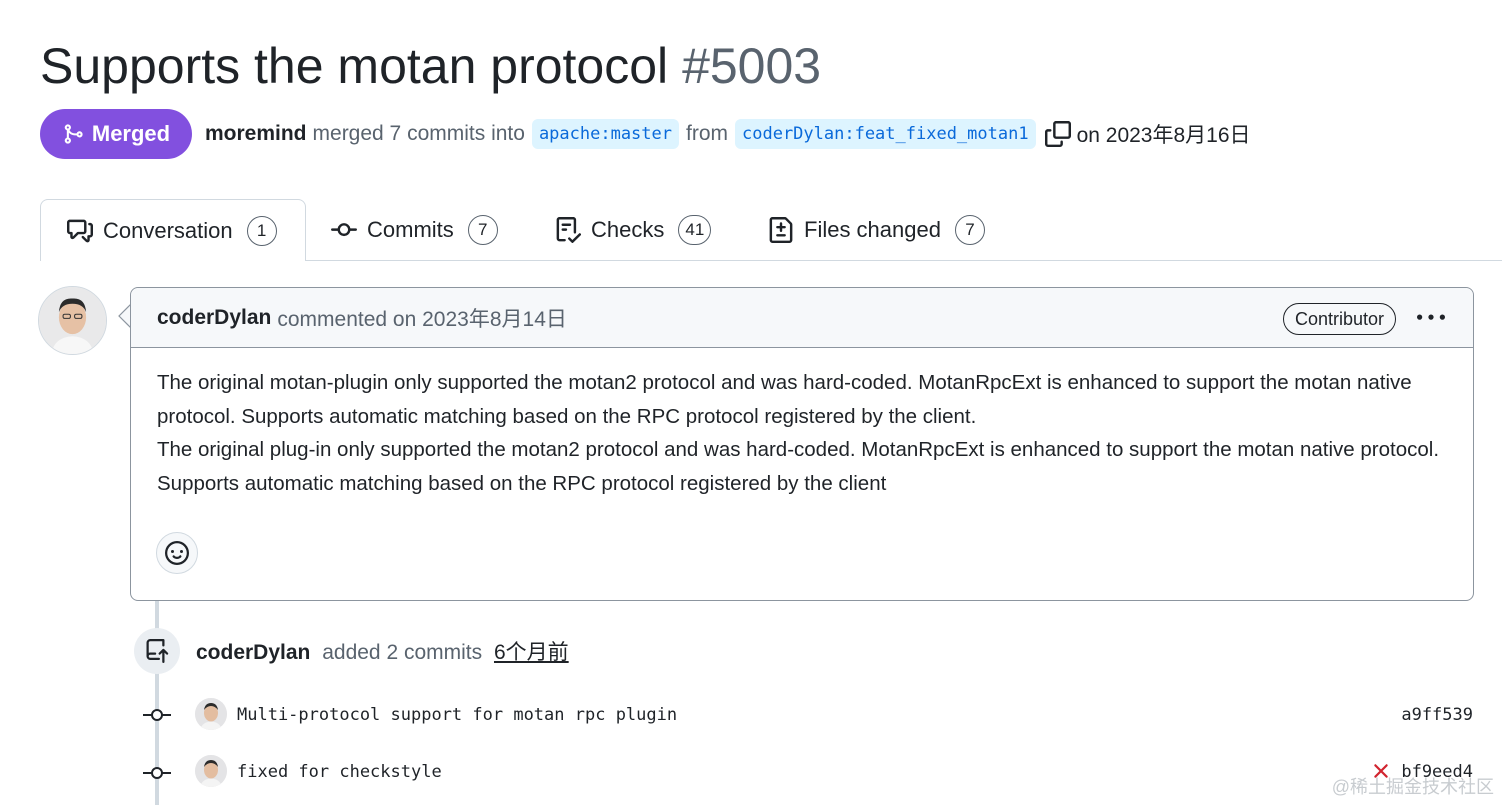 This screenshot has height=805, width=1502. What do you see at coordinates (628, 229) in the screenshot?
I see `tab-checks-label: Checks` at bounding box center [628, 229].